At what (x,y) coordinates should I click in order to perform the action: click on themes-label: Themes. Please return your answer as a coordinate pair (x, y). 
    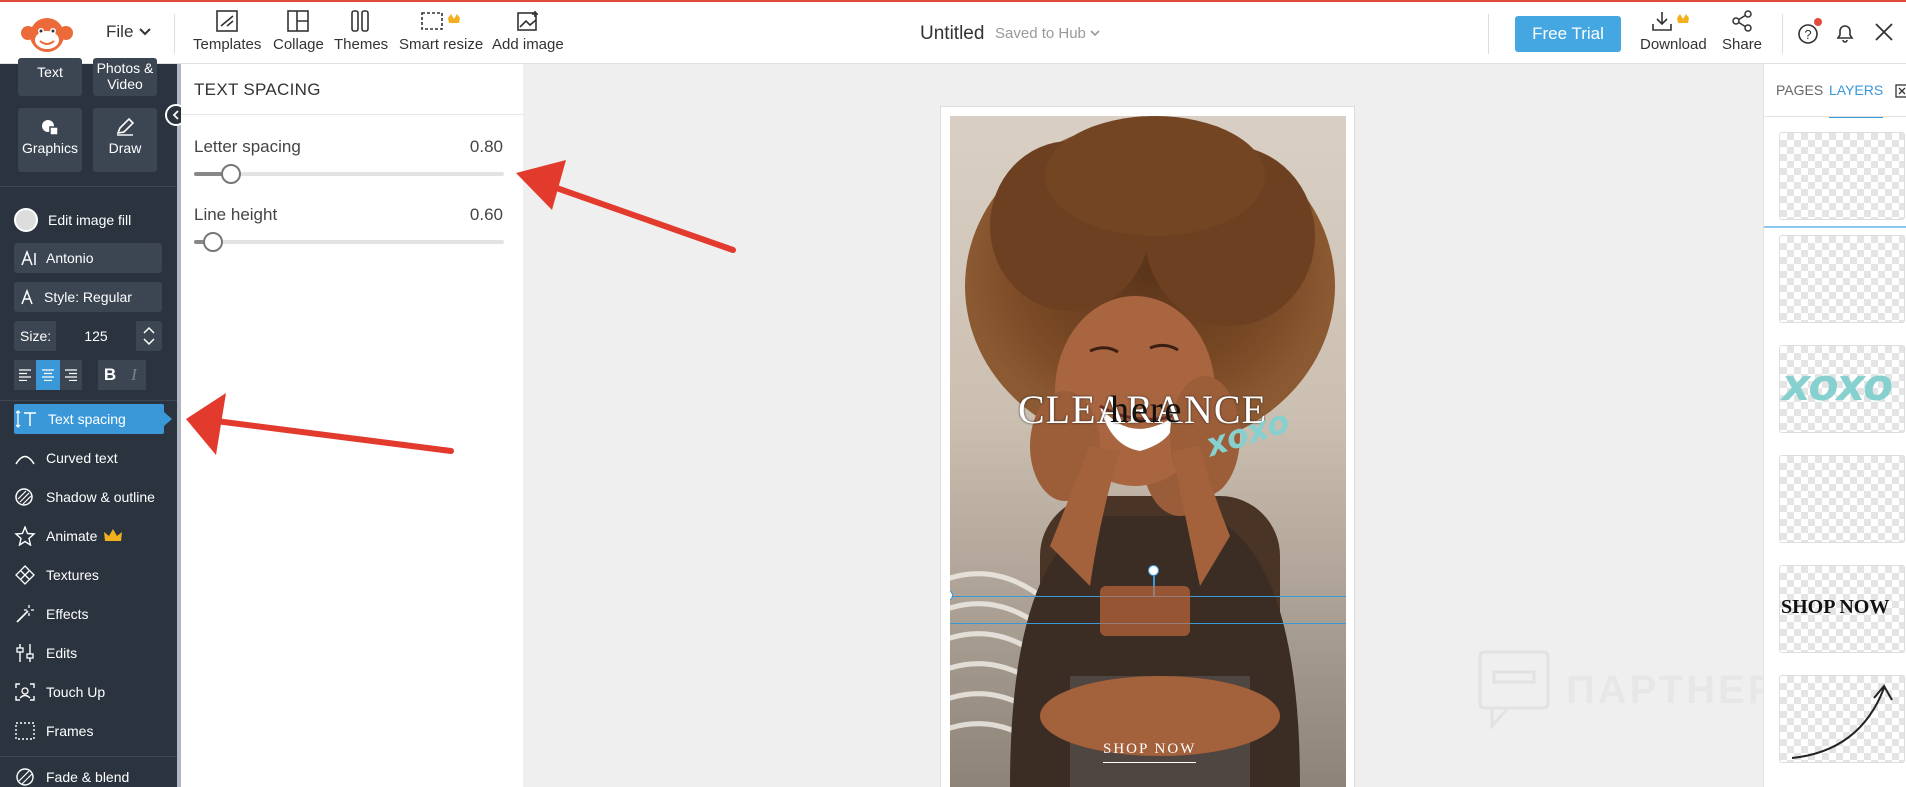
    Looking at the image, I should click on (361, 44).